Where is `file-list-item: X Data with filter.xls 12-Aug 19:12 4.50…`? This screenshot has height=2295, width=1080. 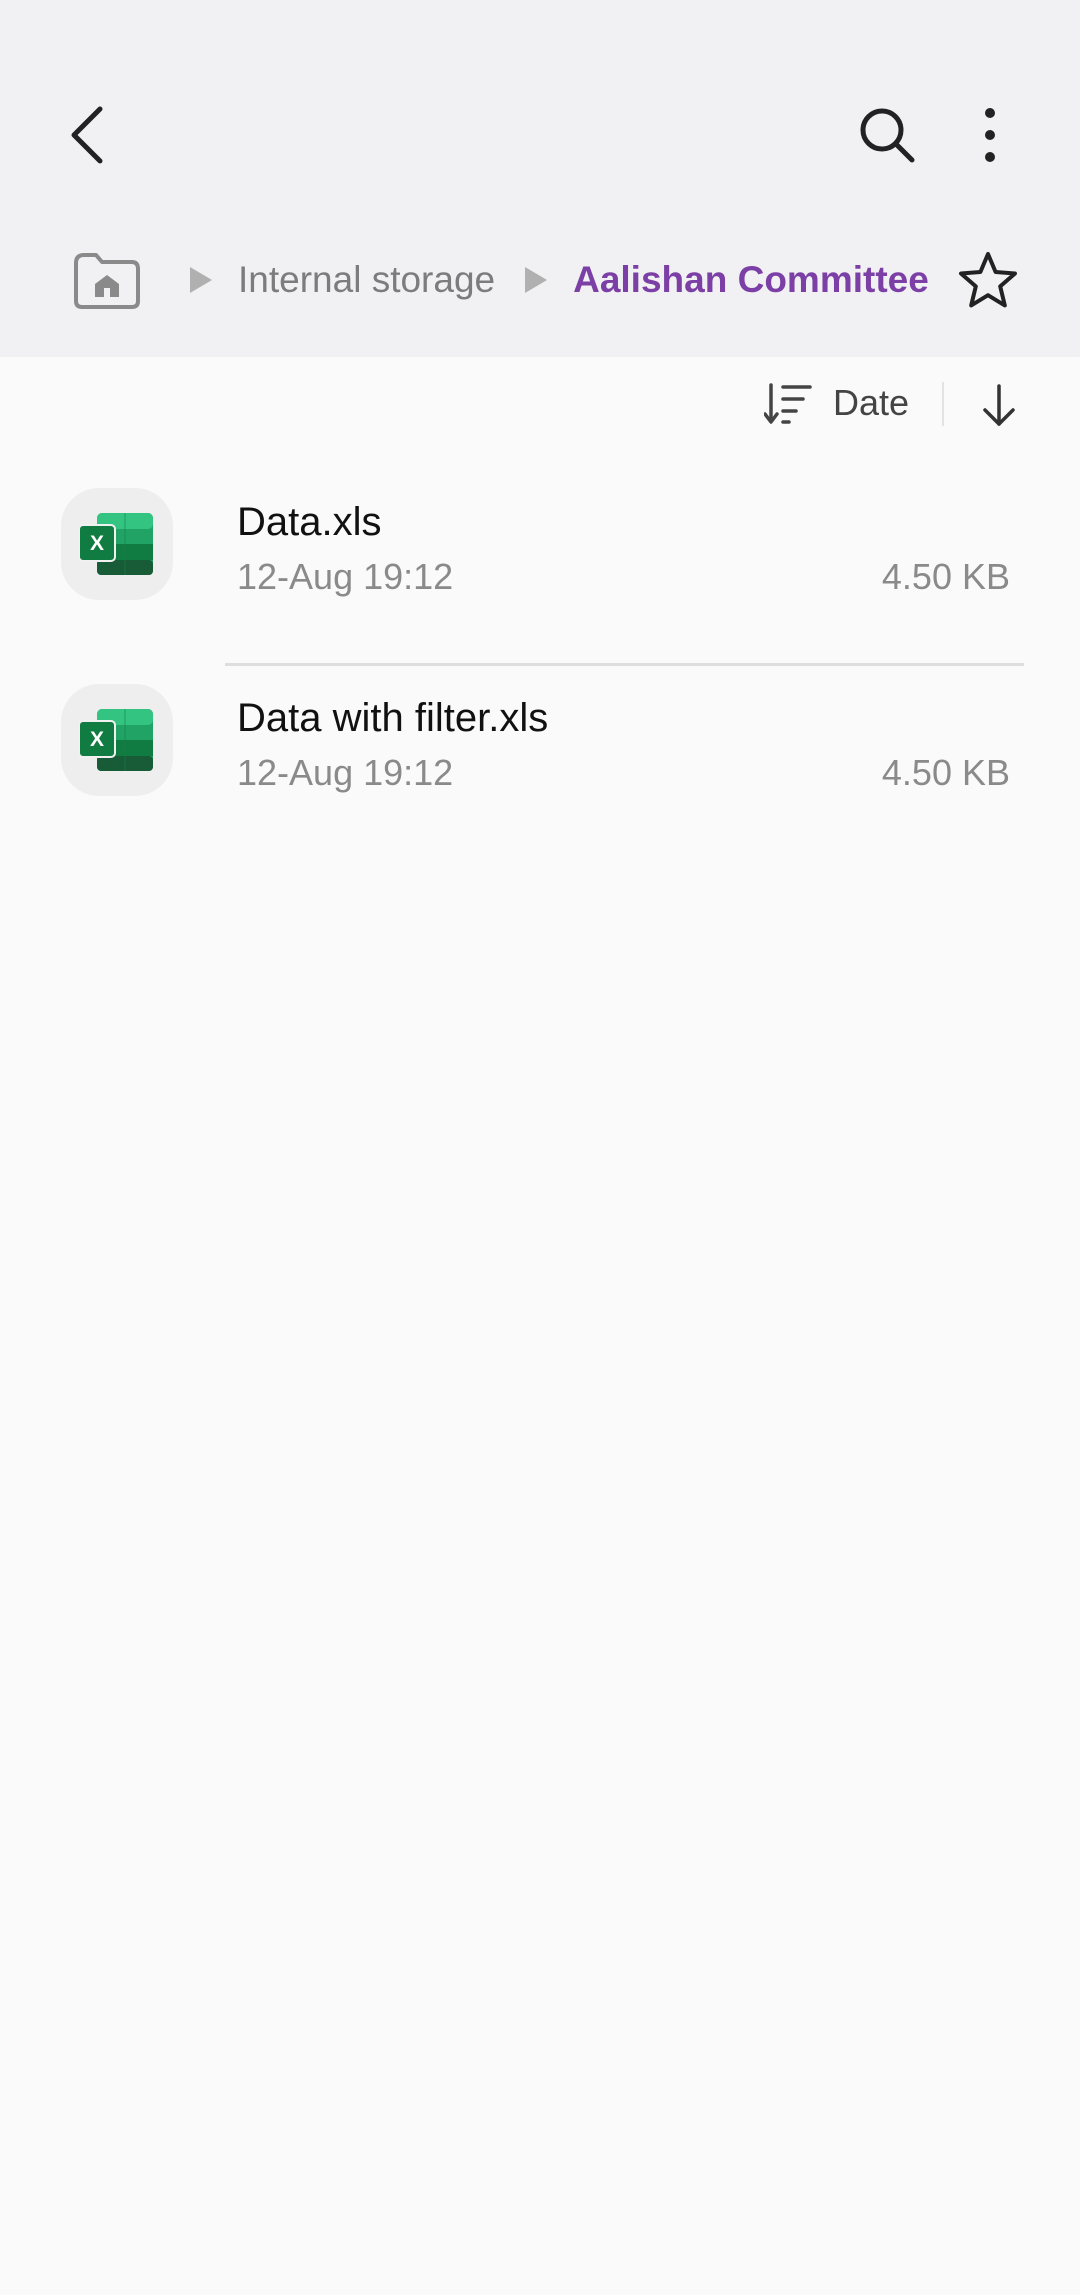
file-list-item: X Data with filter.xls 12-Aug 19:12 4.50… is located at coordinates (540, 764).